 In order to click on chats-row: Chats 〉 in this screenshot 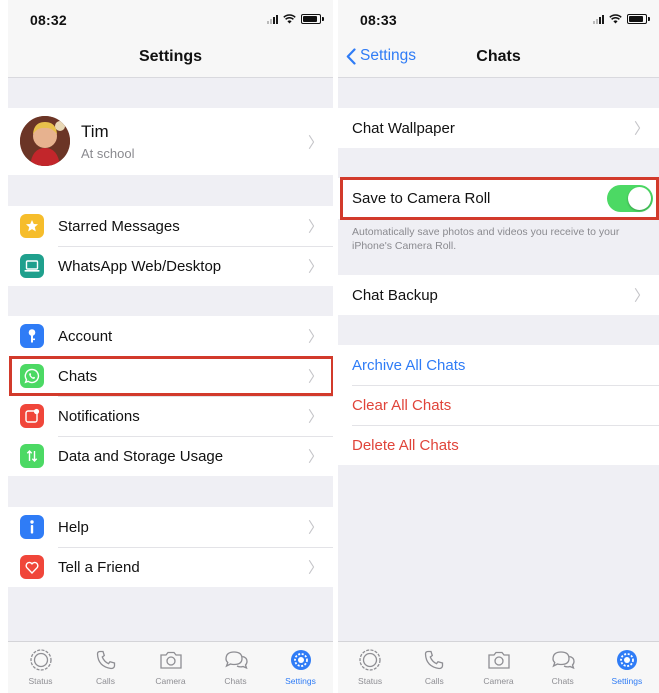, I will do `click(170, 376)`.